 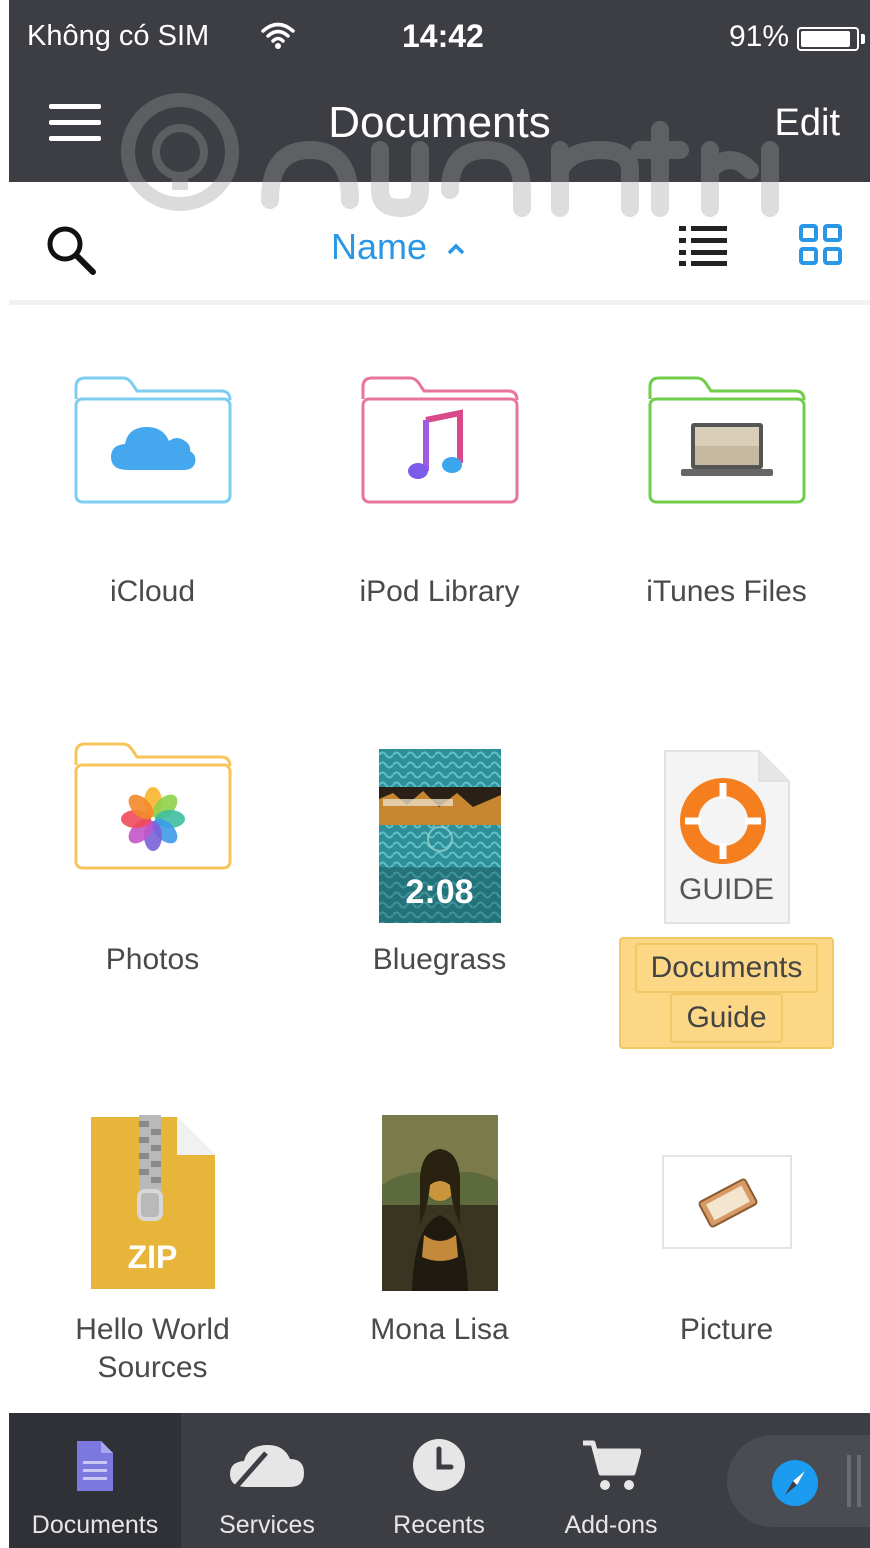 I want to click on battery-icon, so click(x=828, y=39).